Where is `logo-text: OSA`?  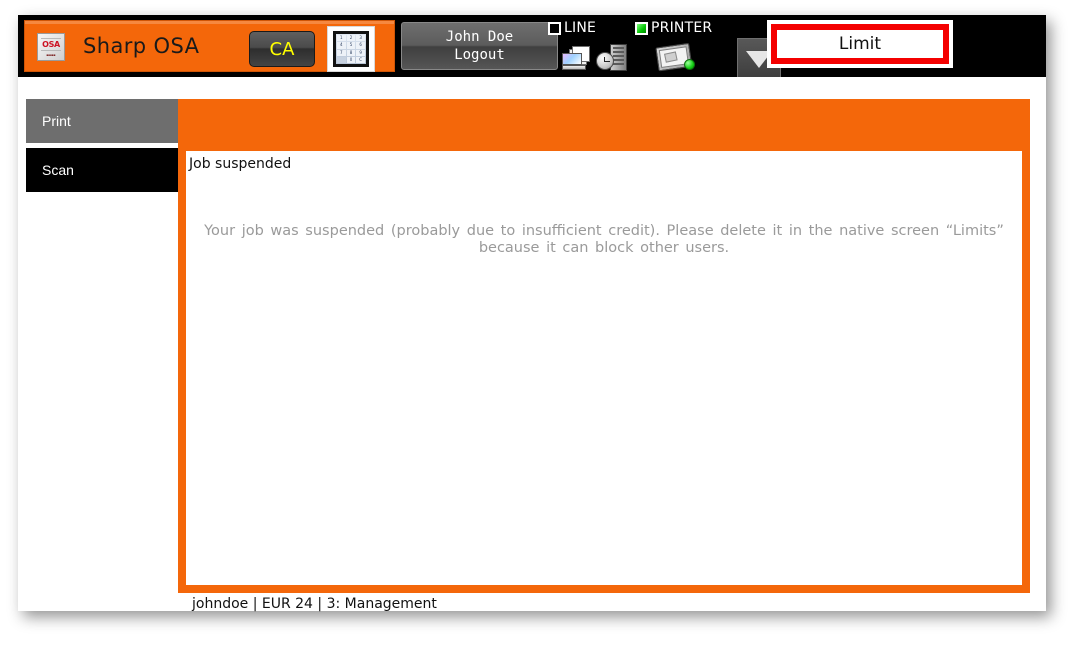
logo-text: OSA is located at coordinates (51, 44).